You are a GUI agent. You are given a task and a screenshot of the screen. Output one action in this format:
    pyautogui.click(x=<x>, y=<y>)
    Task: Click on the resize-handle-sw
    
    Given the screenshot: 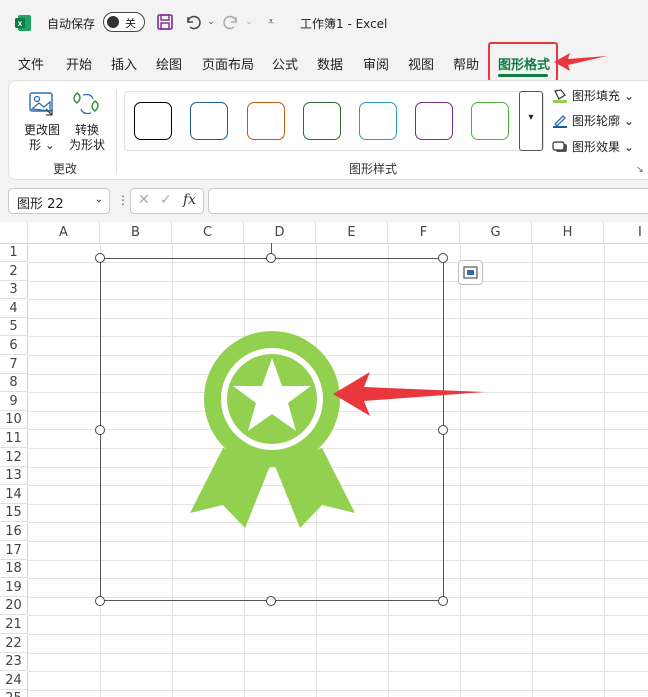 What is the action you would take?
    pyautogui.click(x=100, y=601)
    